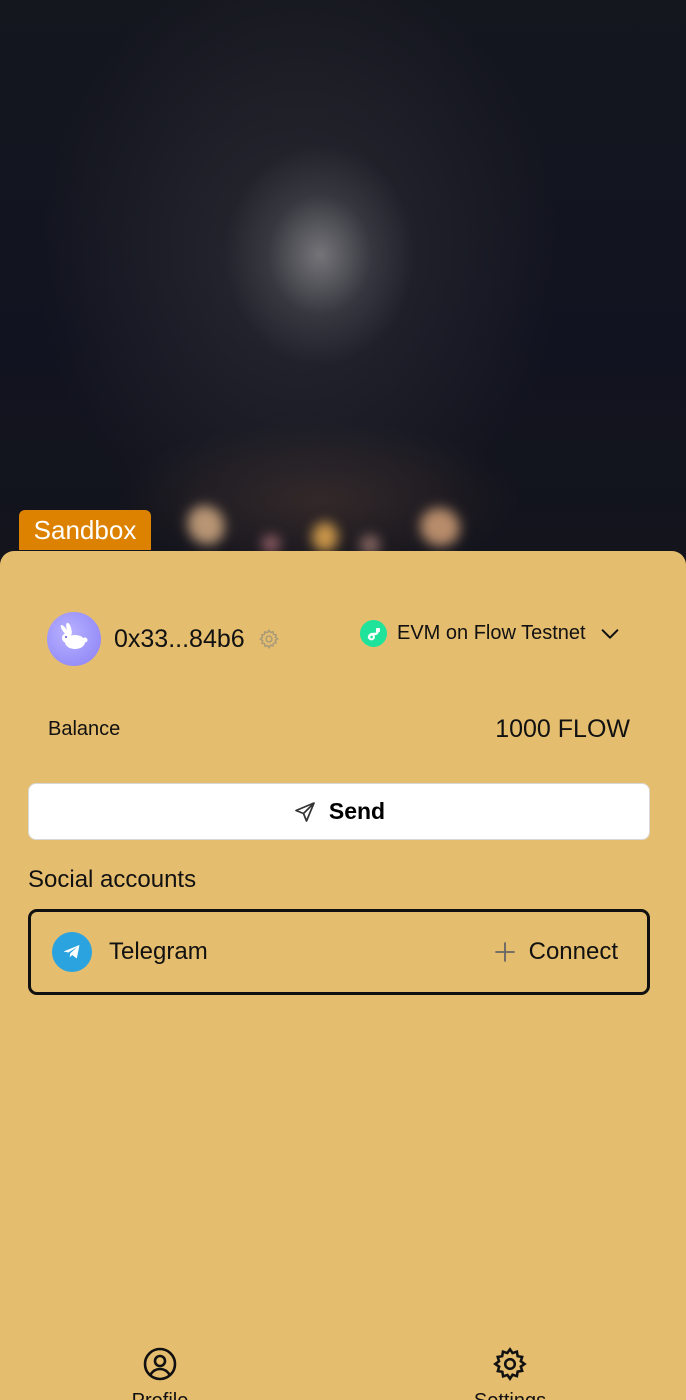 The image size is (686, 1400). I want to click on account-row: 0x33...84b6, so click(164, 639).